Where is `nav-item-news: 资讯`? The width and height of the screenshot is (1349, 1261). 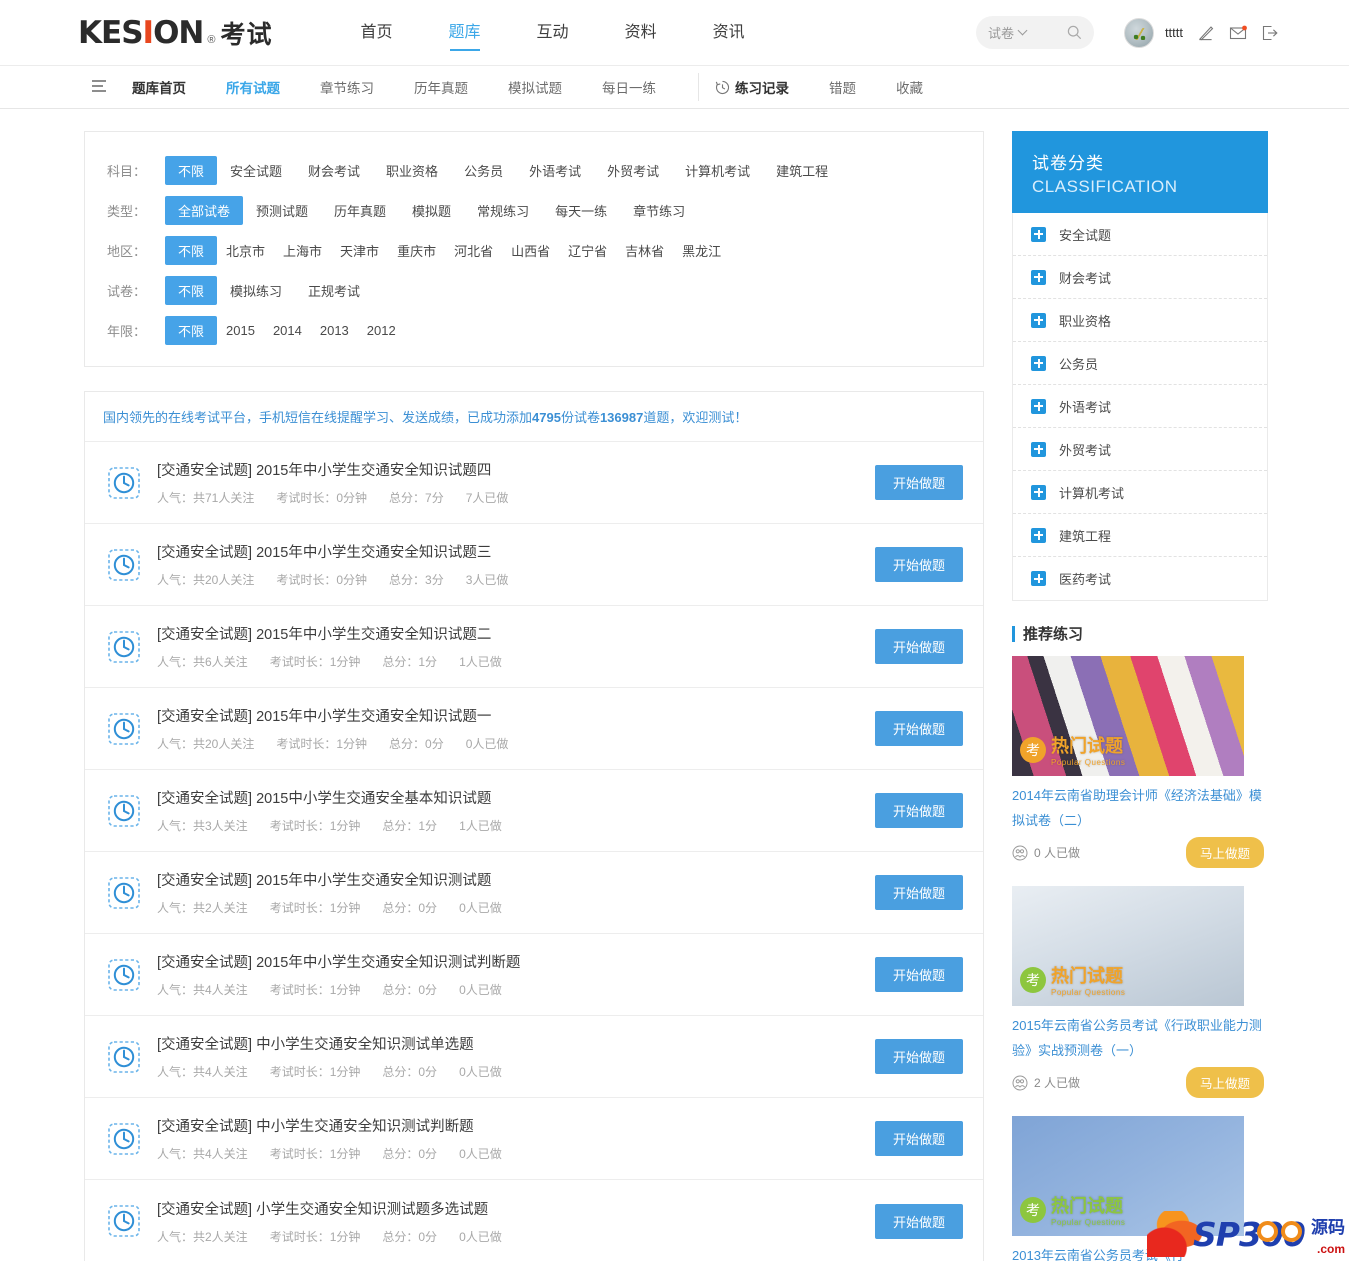
nav-item-news: 资讯 is located at coordinates (729, 32).